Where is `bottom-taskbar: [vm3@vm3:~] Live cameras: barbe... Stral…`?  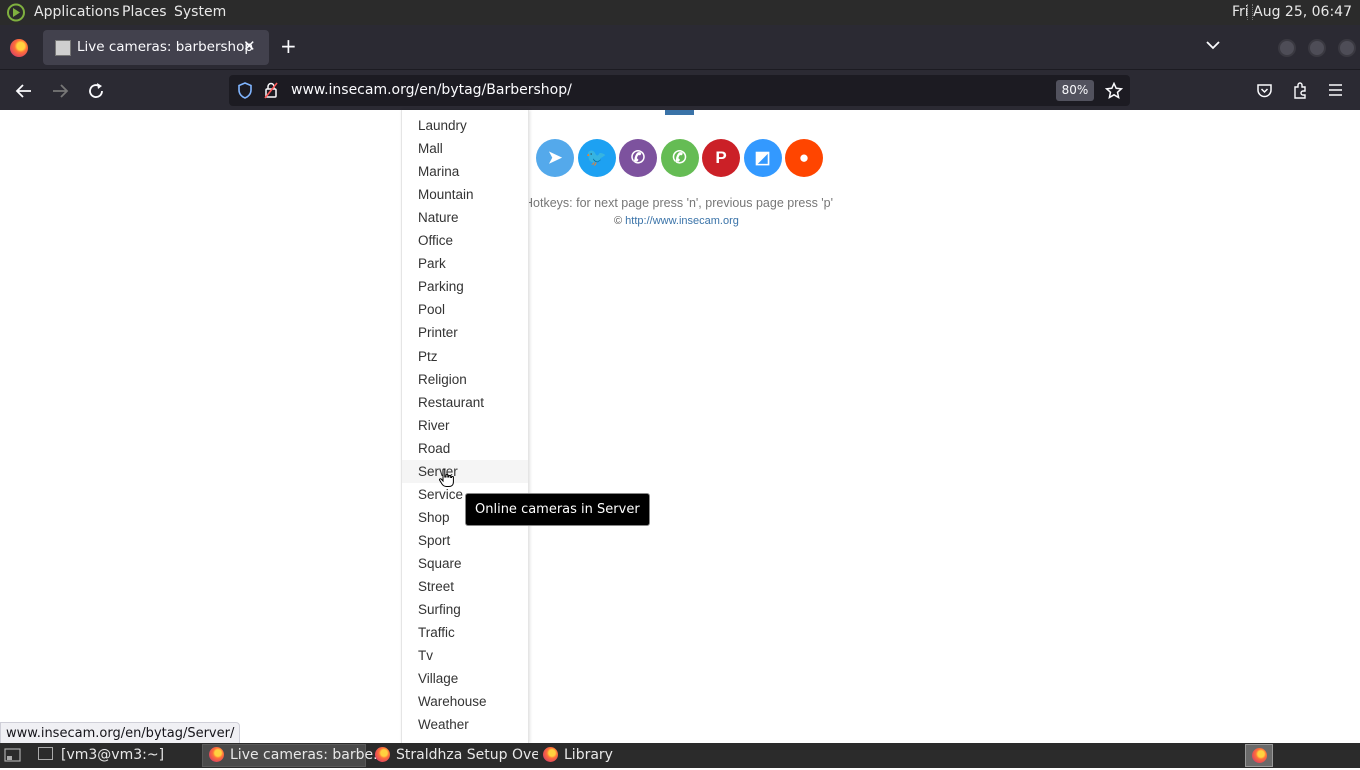 bottom-taskbar: [vm3@vm3:~] Live cameras: barbe... Stral… is located at coordinates (680, 755).